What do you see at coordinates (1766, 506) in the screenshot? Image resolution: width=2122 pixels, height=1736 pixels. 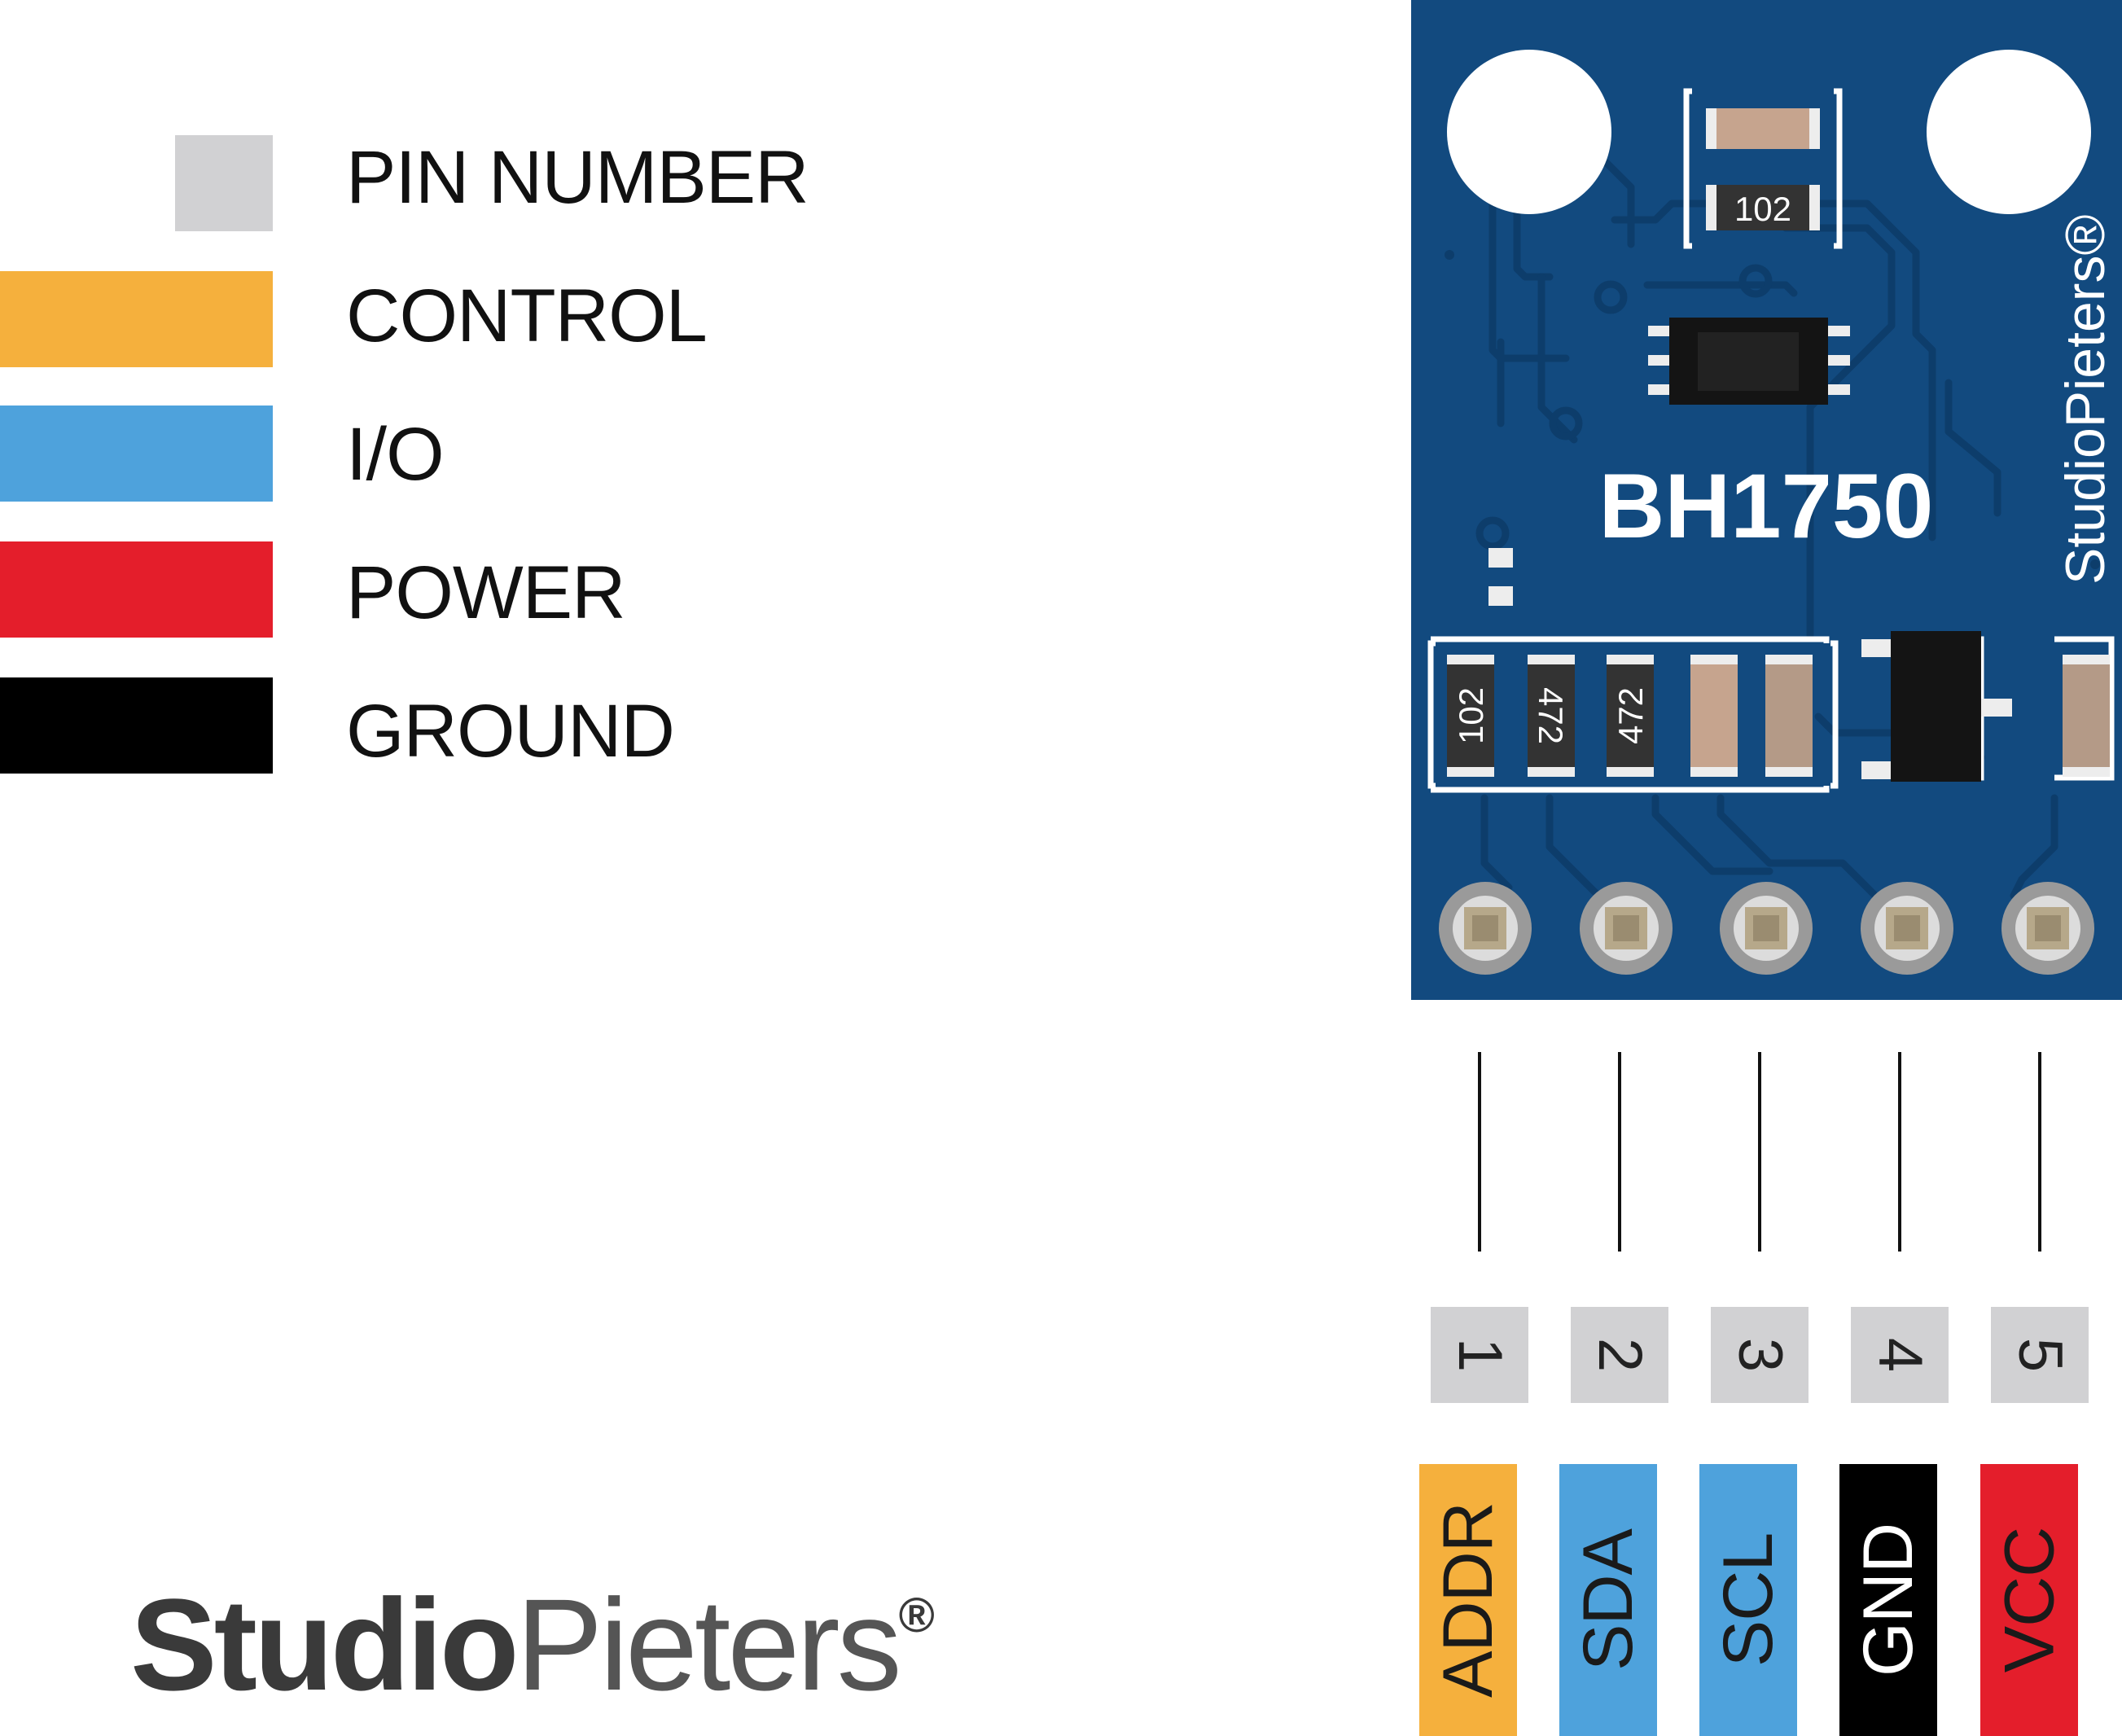 I see `board-title: BH1750` at bounding box center [1766, 506].